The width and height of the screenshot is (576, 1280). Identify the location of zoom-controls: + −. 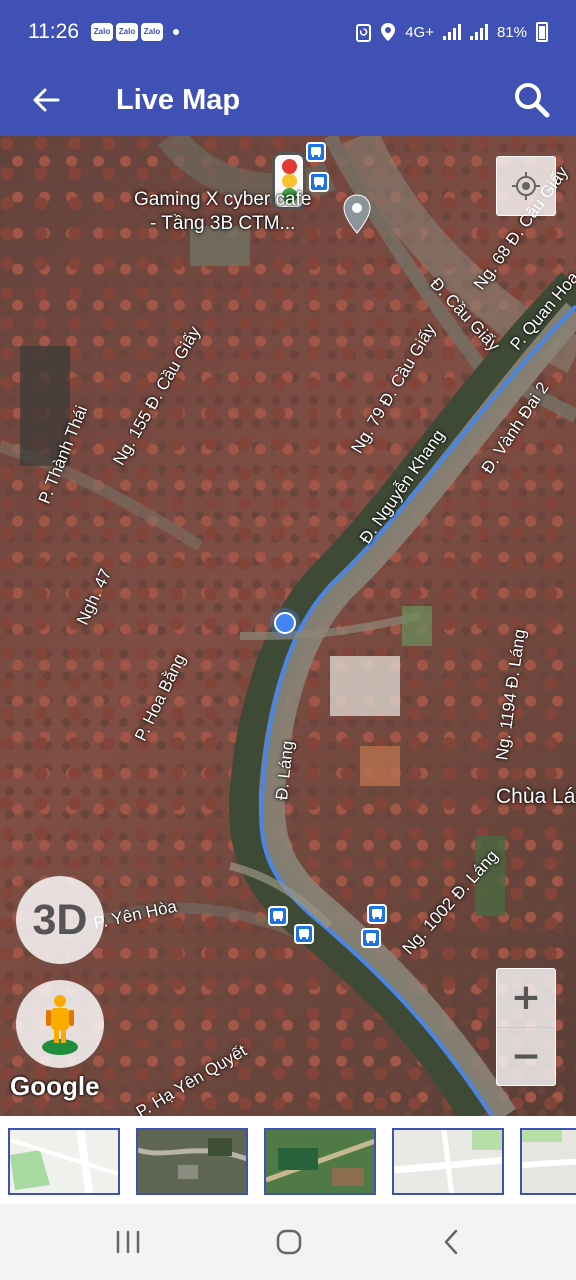
(526, 1027).